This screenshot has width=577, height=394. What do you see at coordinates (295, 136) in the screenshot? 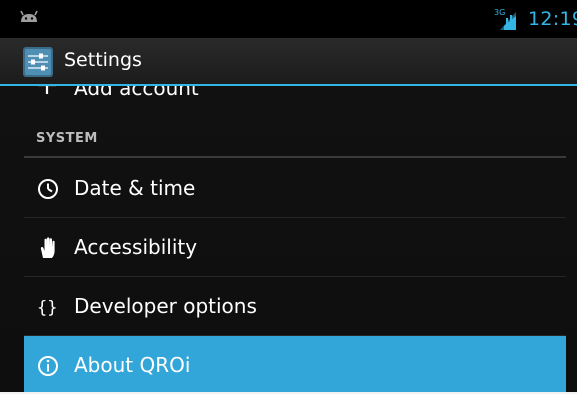
I see `section-header-system: SYSTEM` at bounding box center [295, 136].